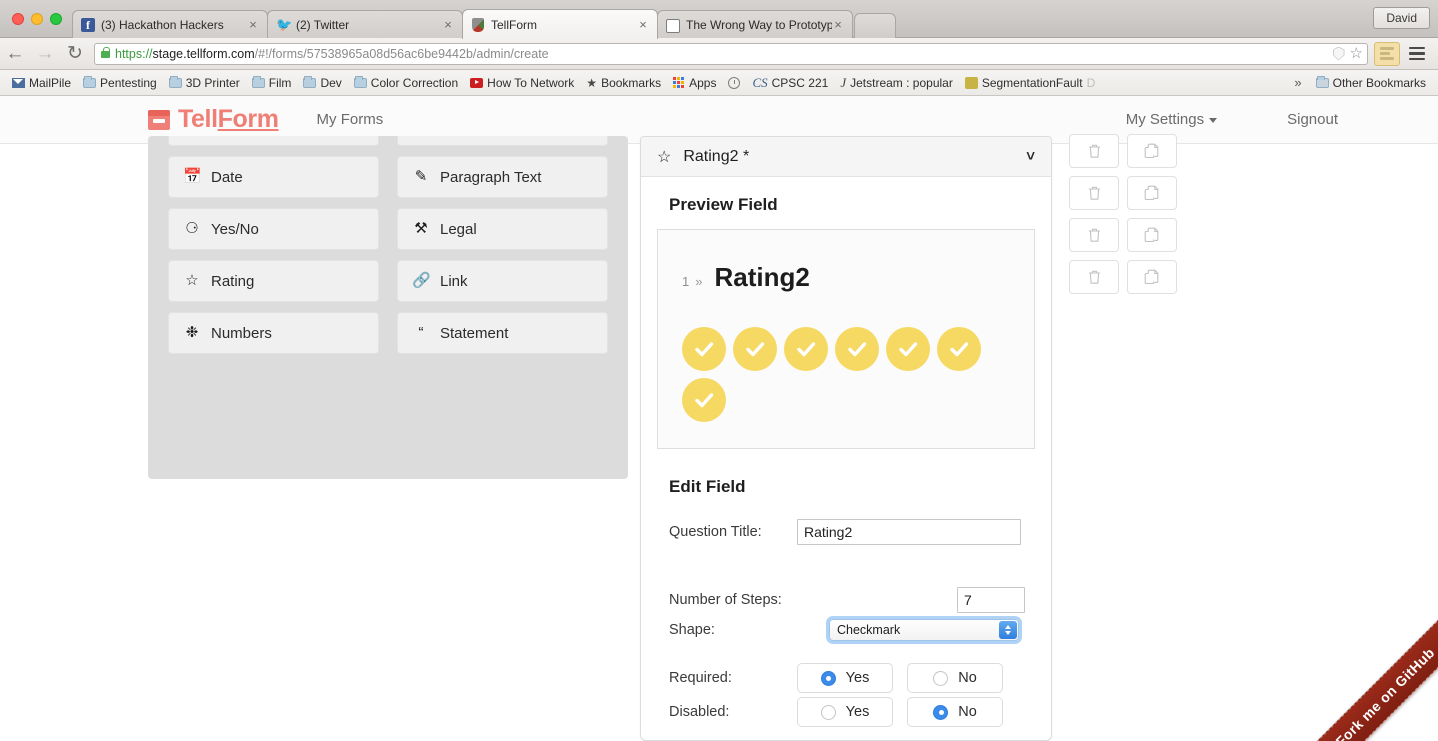 Image resolution: width=1438 pixels, height=741 pixels. I want to click on palette-item-multiple-choice: ◉ Multiple Choice, so click(273, 141).